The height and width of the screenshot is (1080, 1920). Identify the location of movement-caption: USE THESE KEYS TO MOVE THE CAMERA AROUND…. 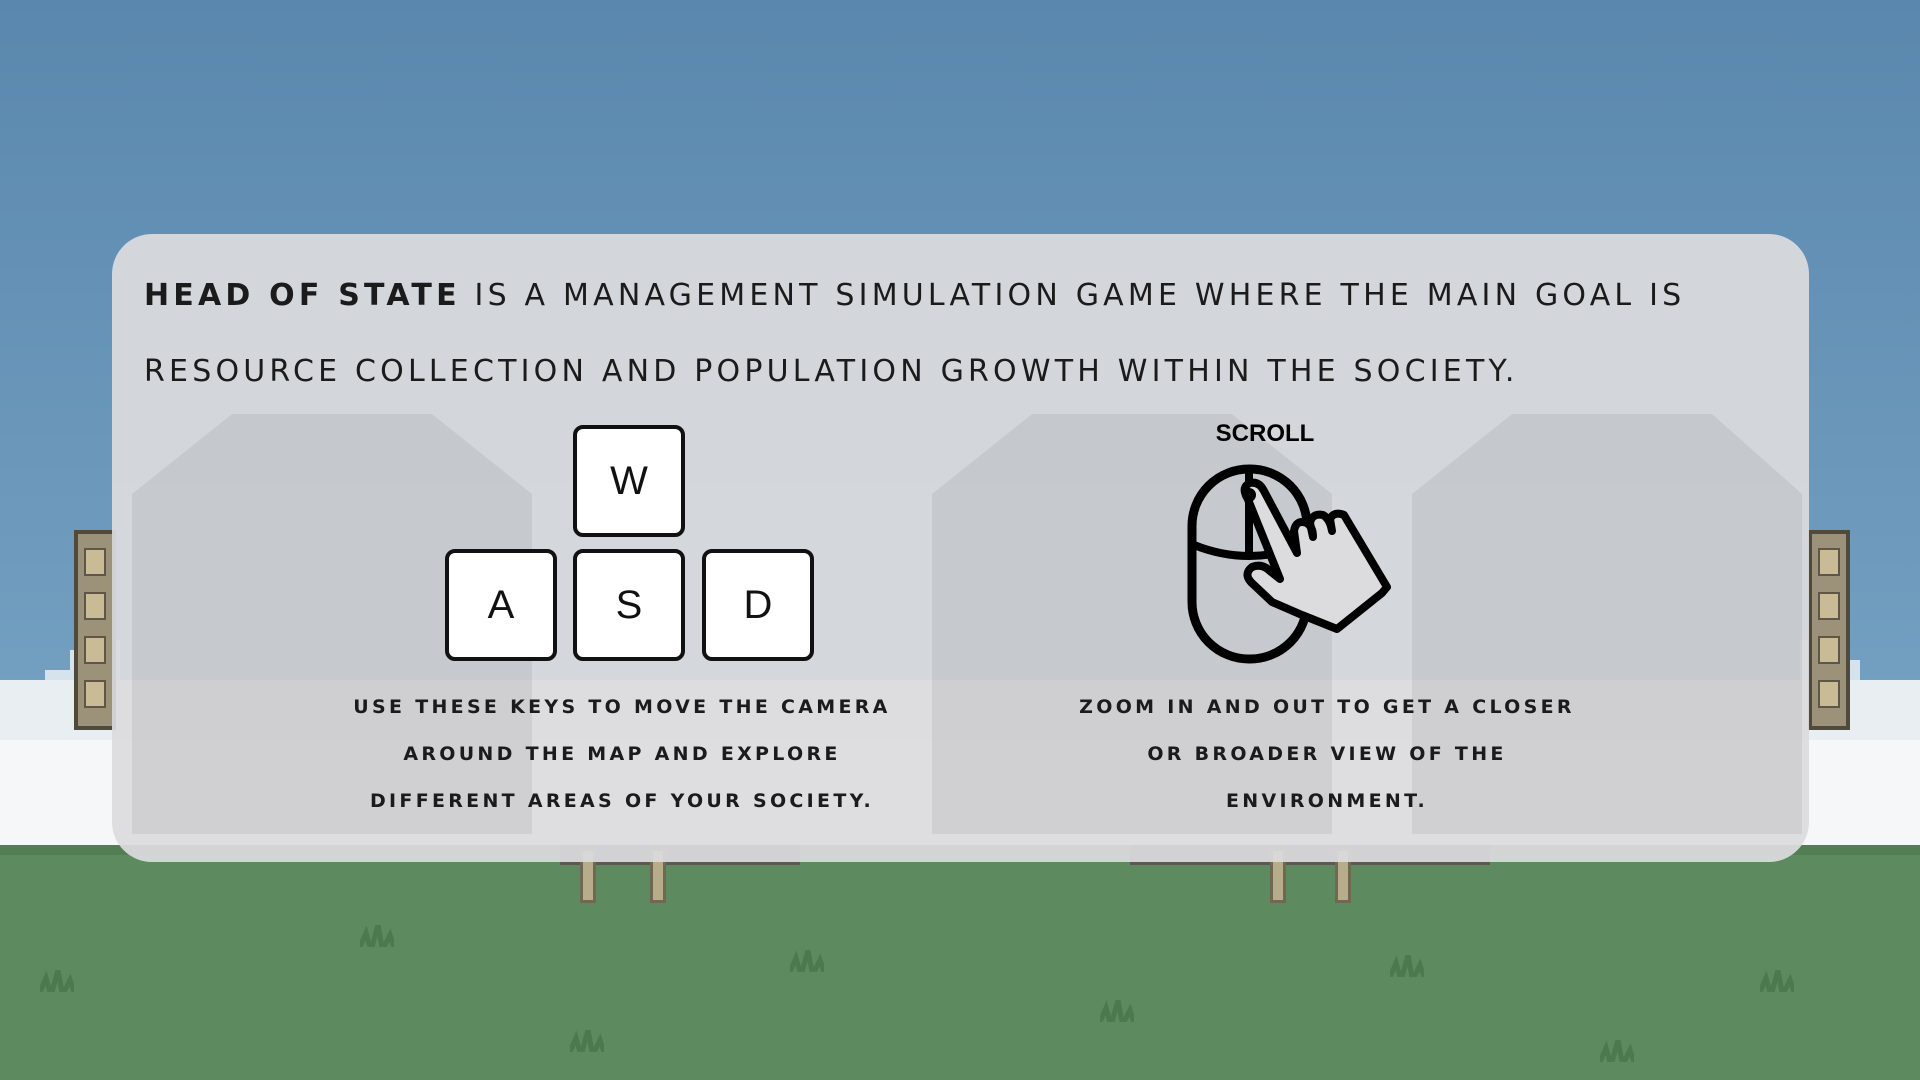
(622, 754).